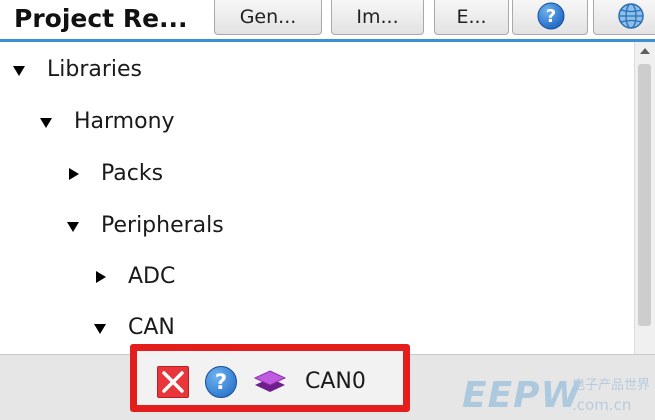 The width and height of the screenshot is (655, 420). I want to click on remove-component-button, so click(173, 382).